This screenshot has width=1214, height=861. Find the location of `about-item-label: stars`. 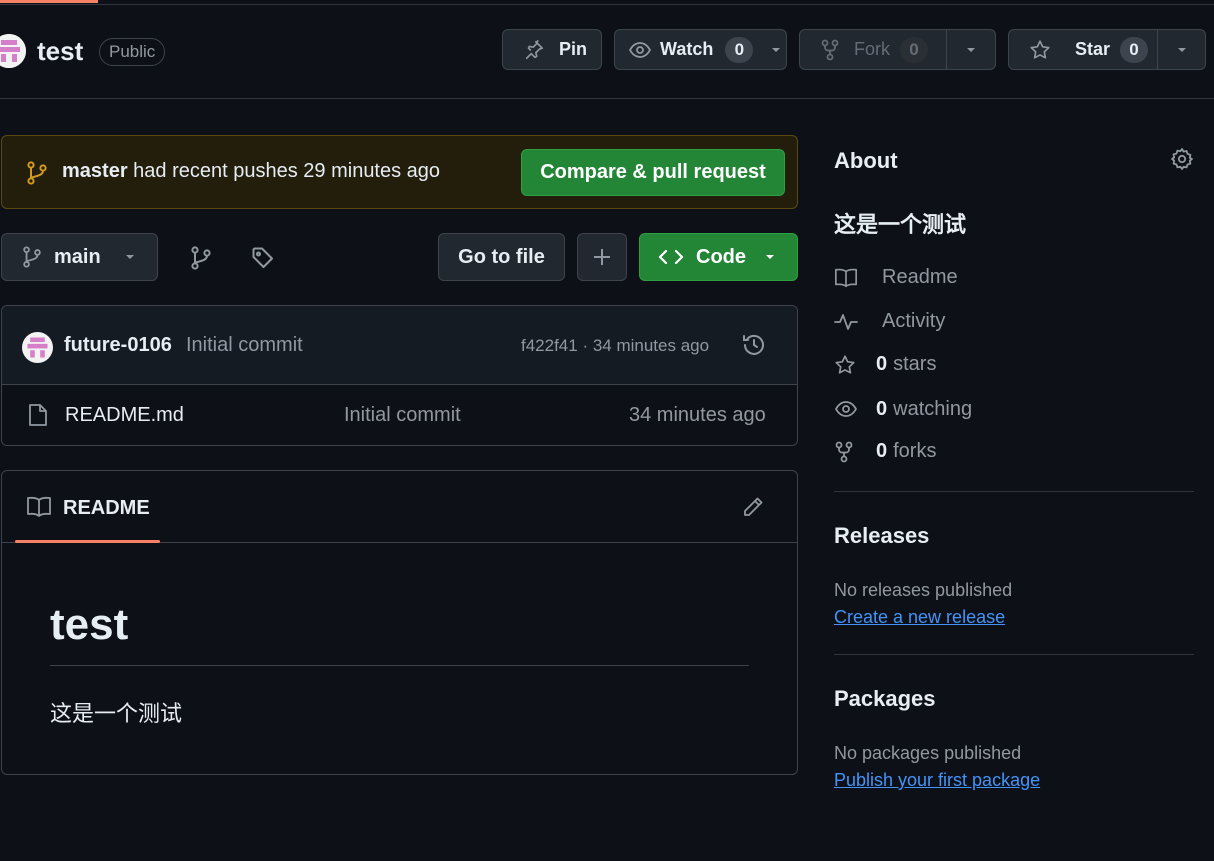

about-item-label: stars is located at coordinates (915, 364).